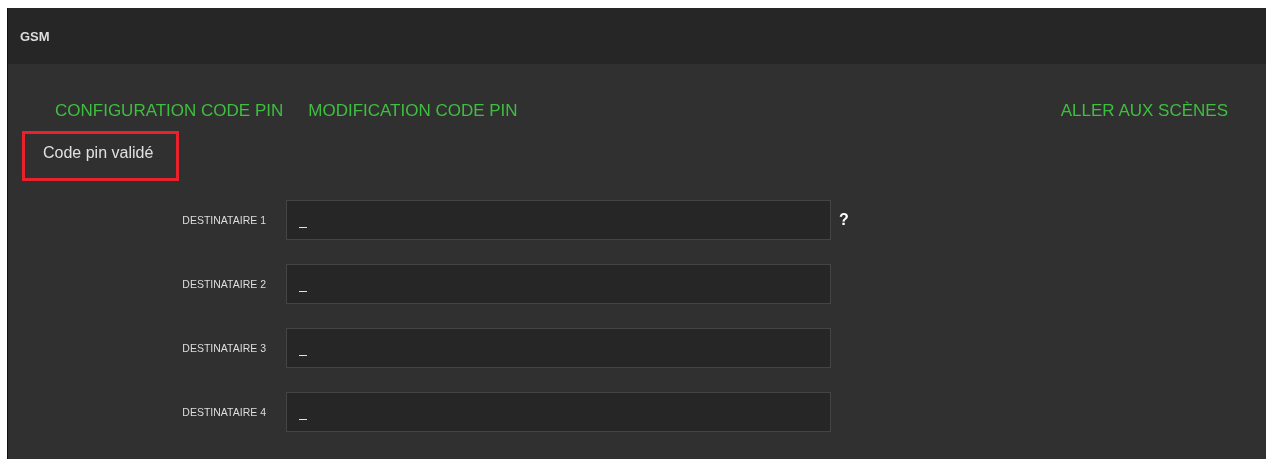 The image size is (1266, 459). I want to click on panel-title: GSM, so click(35, 36).